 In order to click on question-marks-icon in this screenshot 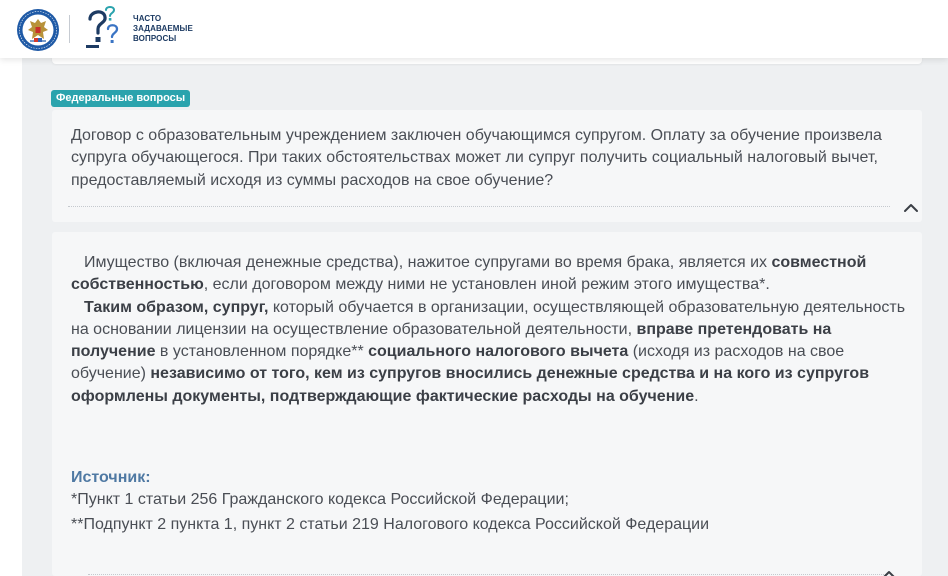, I will do `click(103, 28)`.